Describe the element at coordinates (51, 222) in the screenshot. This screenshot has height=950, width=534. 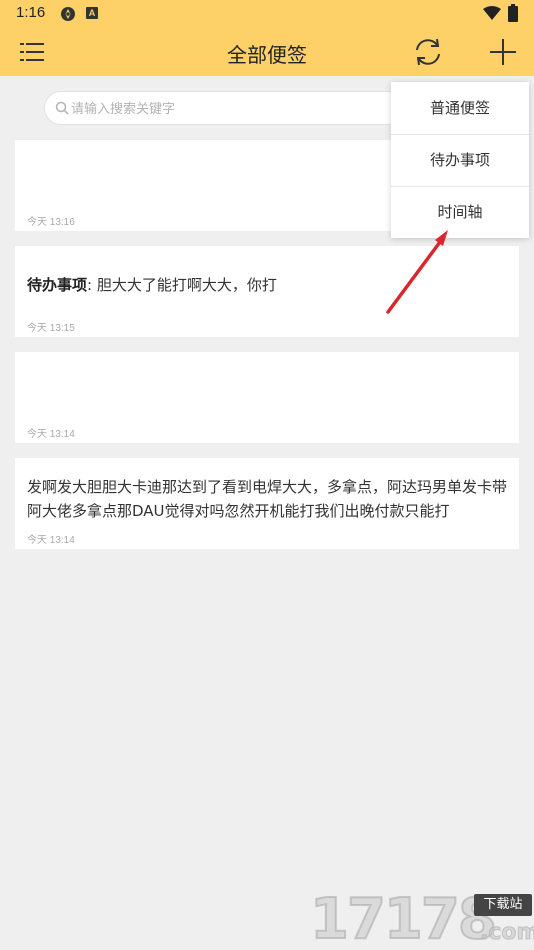
I see `note-timestamp: 今天 13:16` at that location.